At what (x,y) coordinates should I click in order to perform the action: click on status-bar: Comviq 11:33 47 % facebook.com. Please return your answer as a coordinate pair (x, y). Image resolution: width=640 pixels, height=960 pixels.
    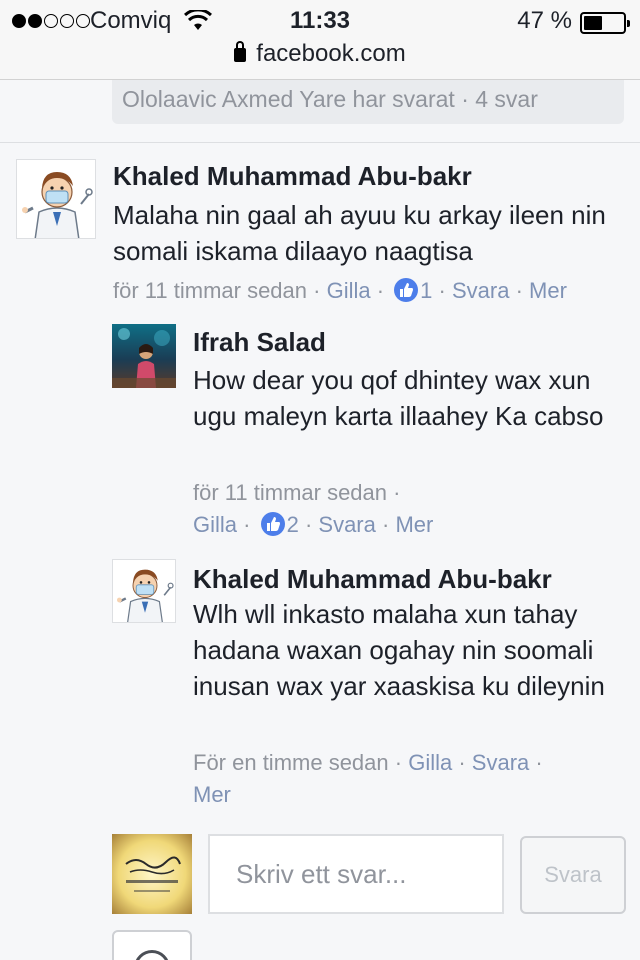
    Looking at the image, I should click on (320, 40).